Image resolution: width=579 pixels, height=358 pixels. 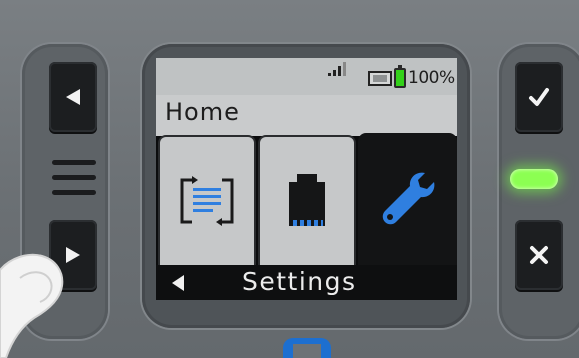 What do you see at coordinates (178, 283) in the screenshot?
I see `back-arrow-icon` at bounding box center [178, 283].